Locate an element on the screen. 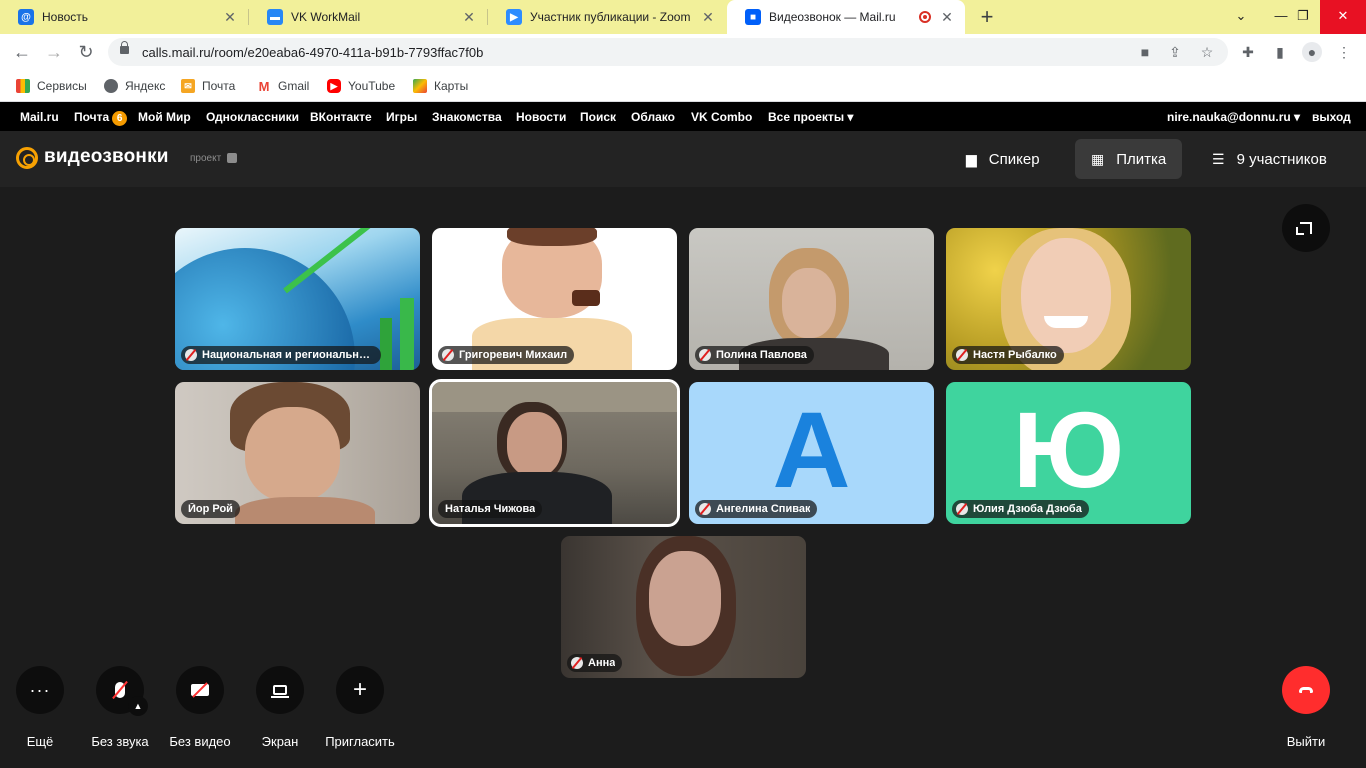  back-arrow-icon: ← is located at coordinates (22, 52).